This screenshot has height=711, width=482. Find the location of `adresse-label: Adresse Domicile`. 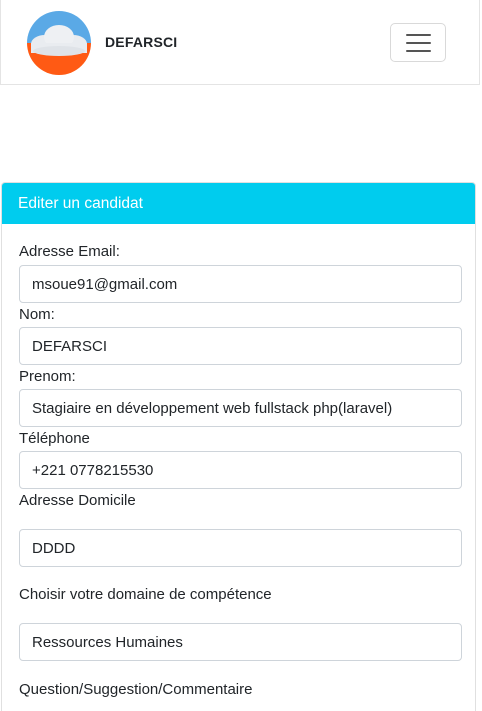

adresse-label: Adresse Domicile is located at coordinates (77, 500).